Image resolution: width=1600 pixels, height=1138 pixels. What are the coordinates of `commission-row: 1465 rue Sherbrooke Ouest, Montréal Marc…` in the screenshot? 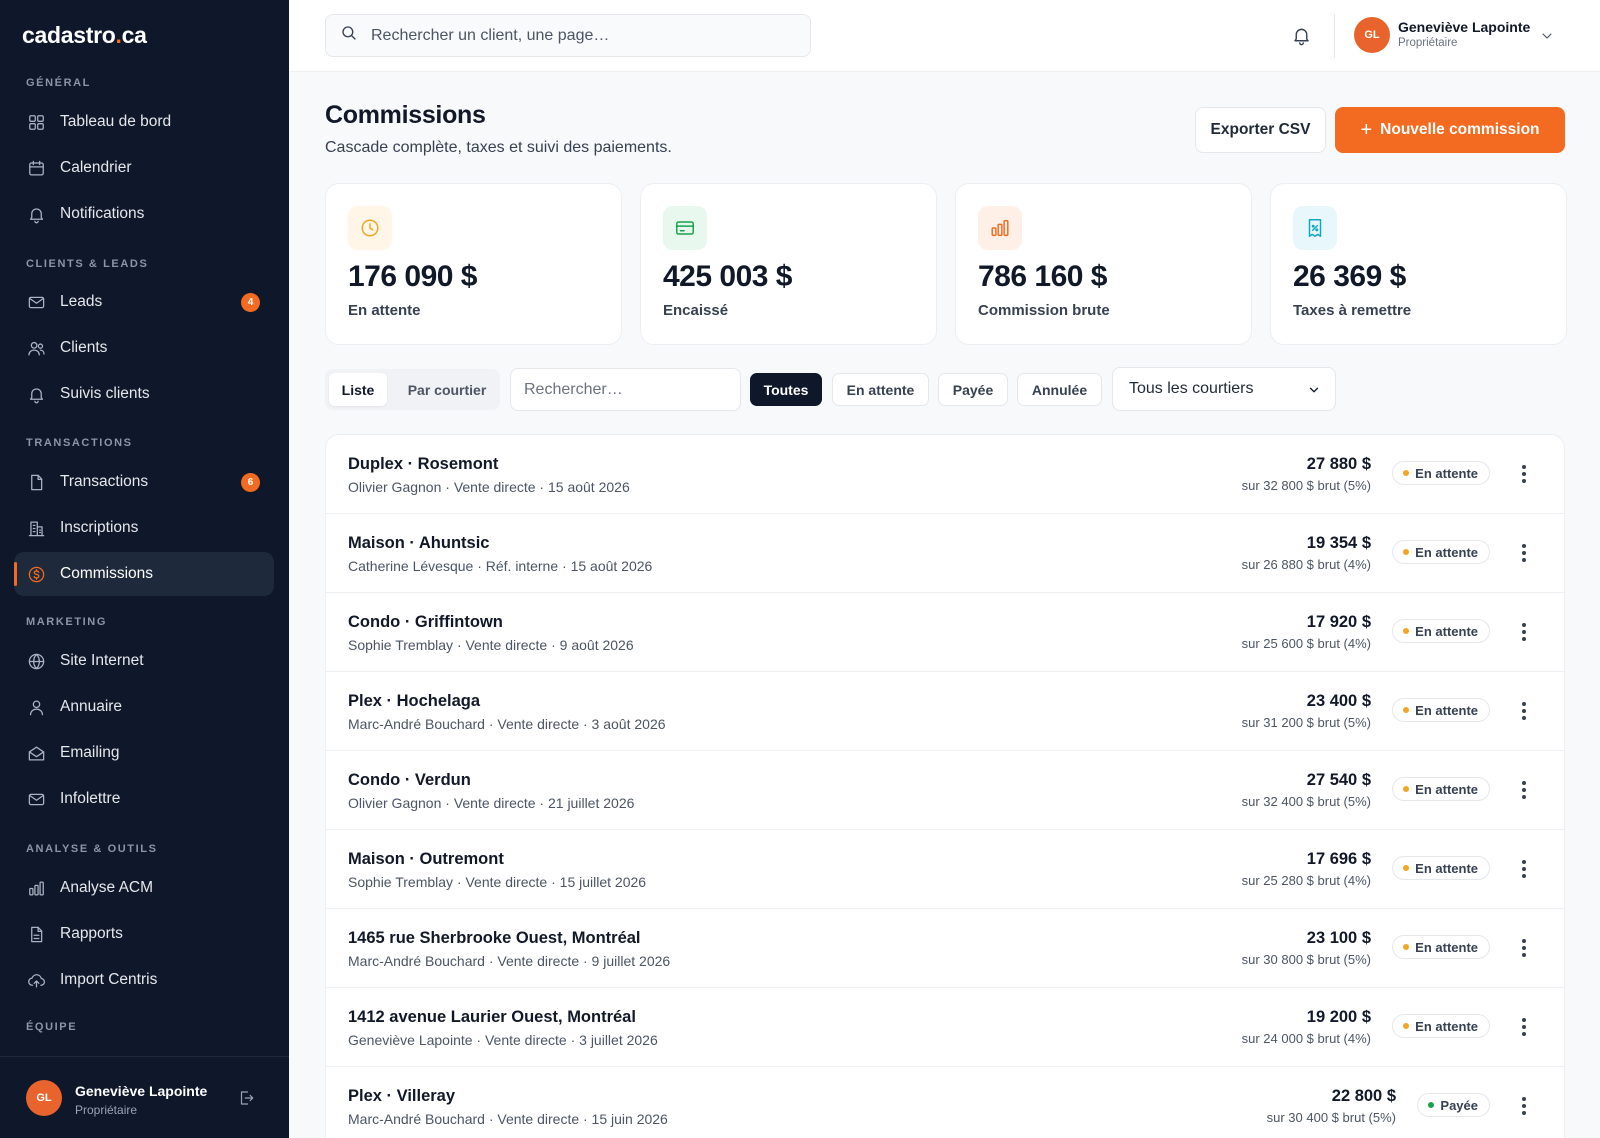 It's located at (945, 948).